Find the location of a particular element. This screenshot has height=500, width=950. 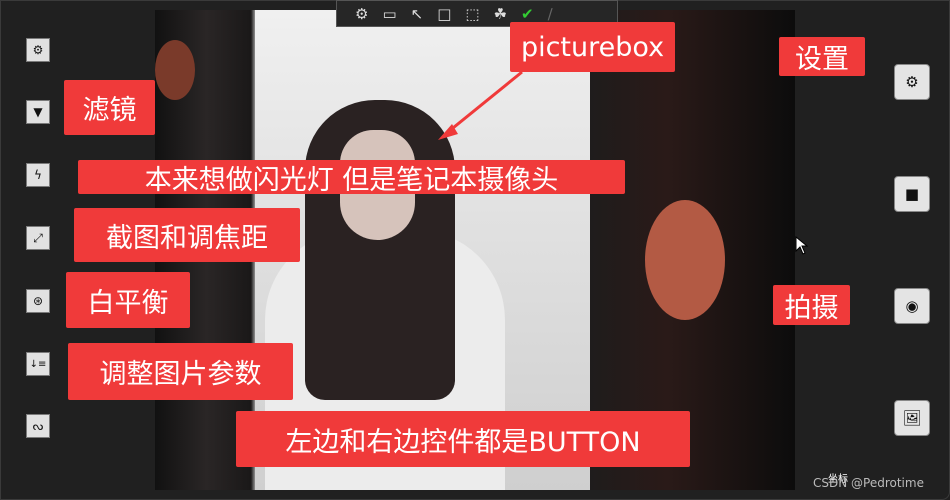

mouse-cursor-icon is located at coordinates (802, 245).